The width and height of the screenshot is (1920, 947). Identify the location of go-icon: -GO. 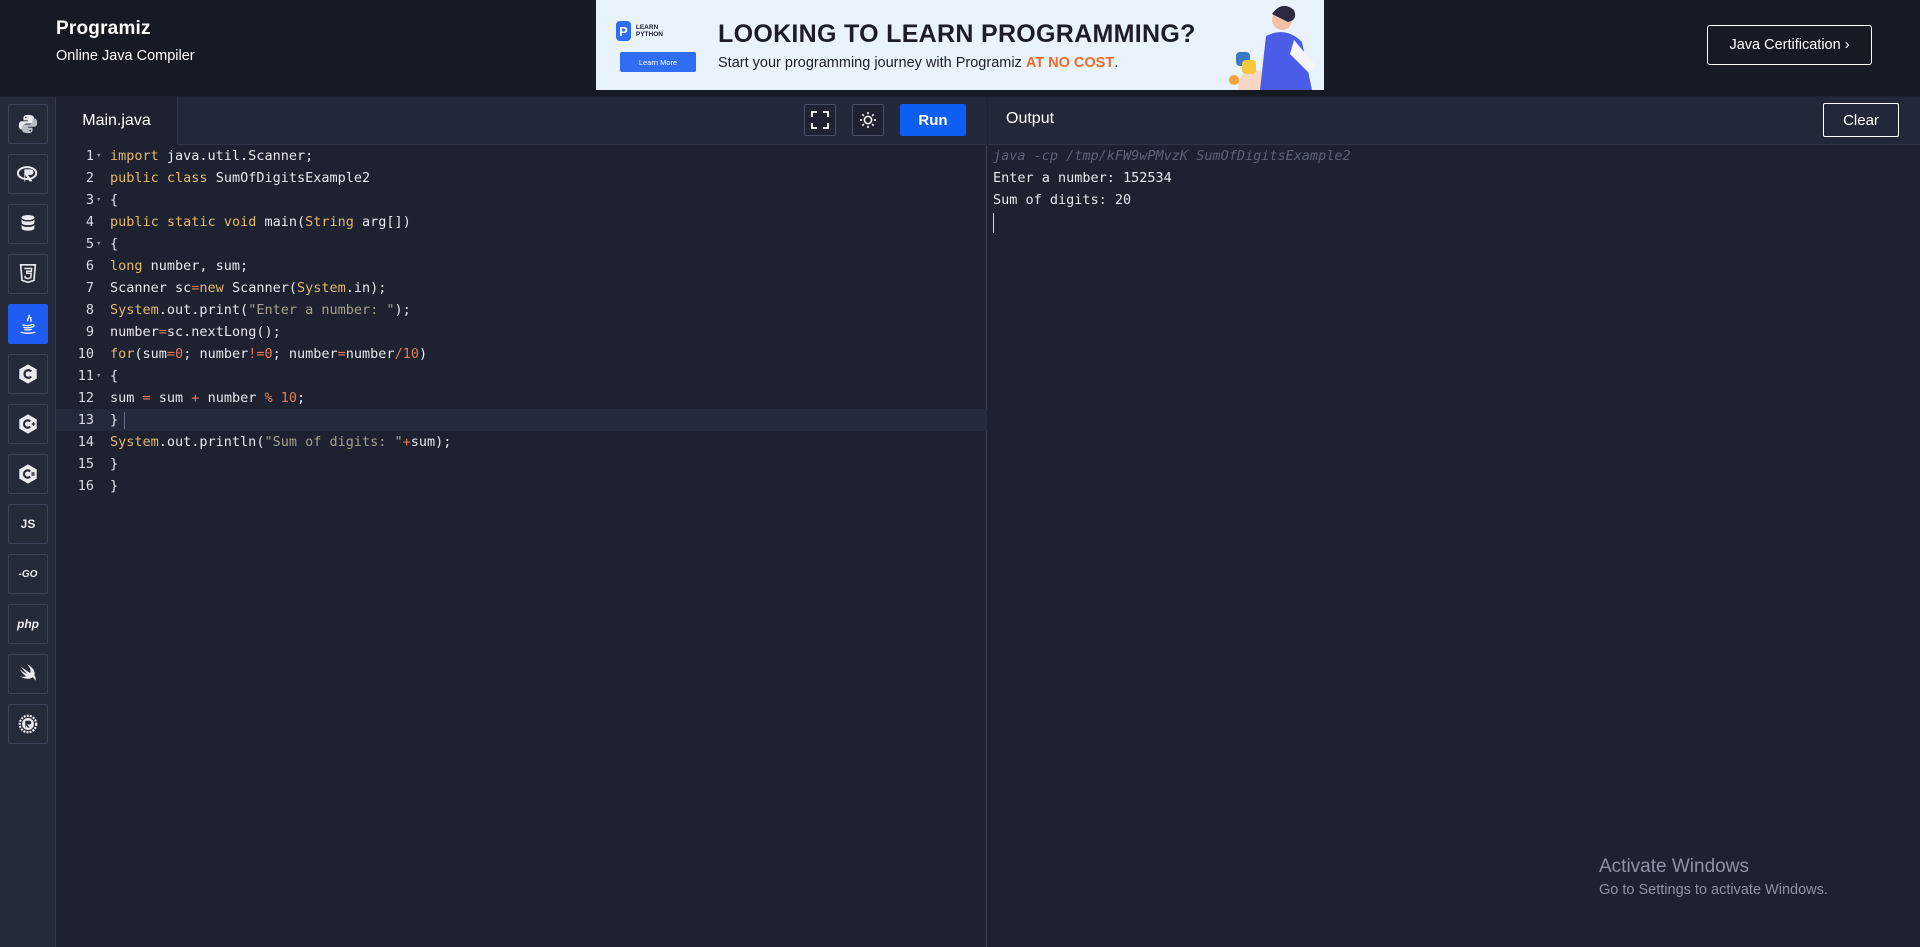
(28, 574).